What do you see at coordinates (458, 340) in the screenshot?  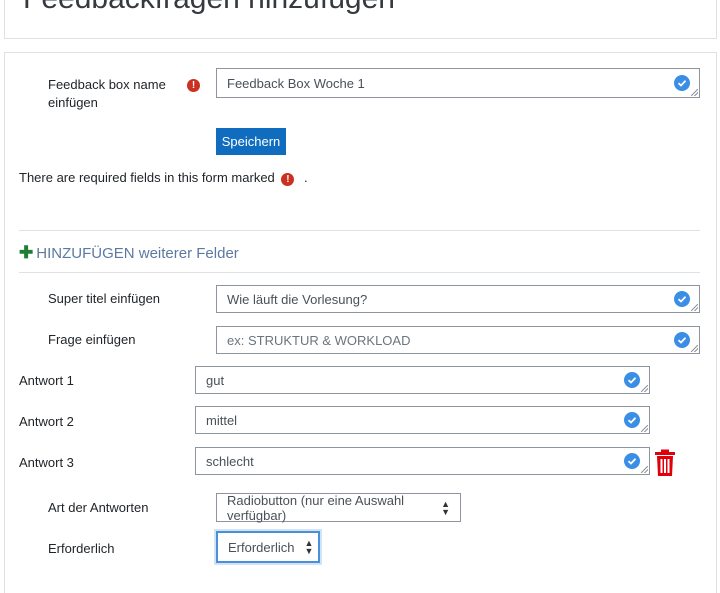 I see `question-input: ex: STRUKTUR & WORKLOAD` at bounding box center [458, 340].